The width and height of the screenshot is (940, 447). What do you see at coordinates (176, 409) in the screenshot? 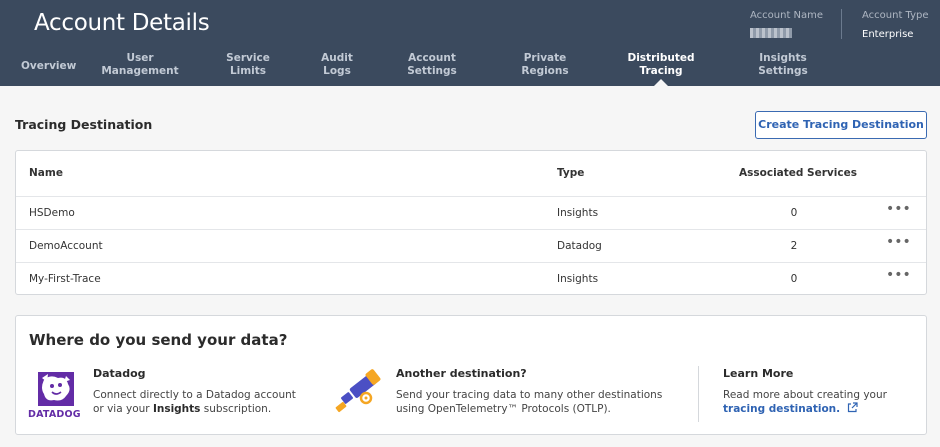
I see `datadog-line-2-bold: Insights` at bounding box center [176, 409].